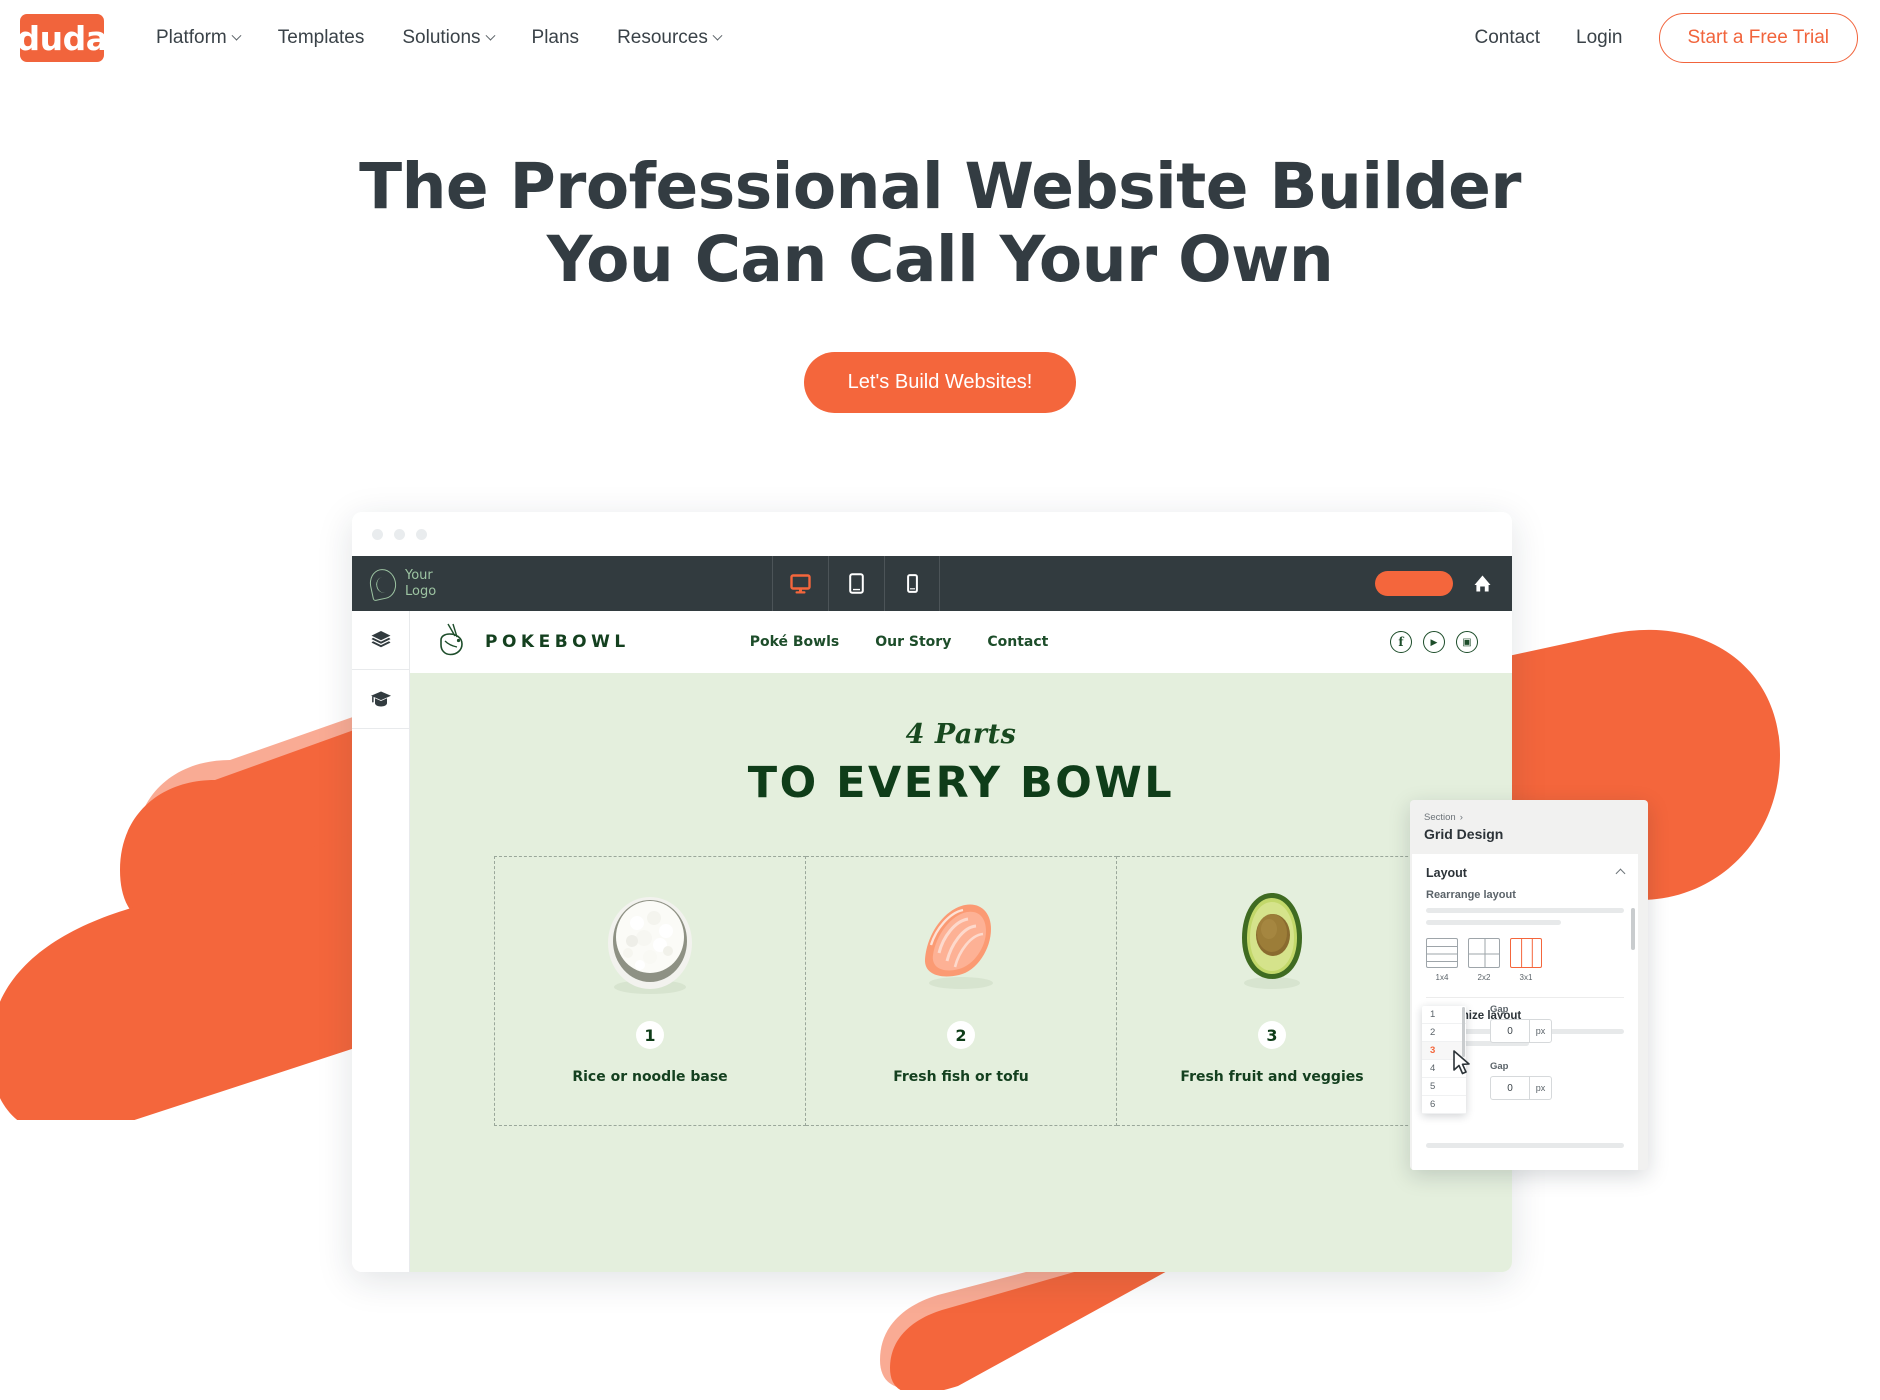  I want to click on dropdown-option-6: 6, so click(1444, 1105).